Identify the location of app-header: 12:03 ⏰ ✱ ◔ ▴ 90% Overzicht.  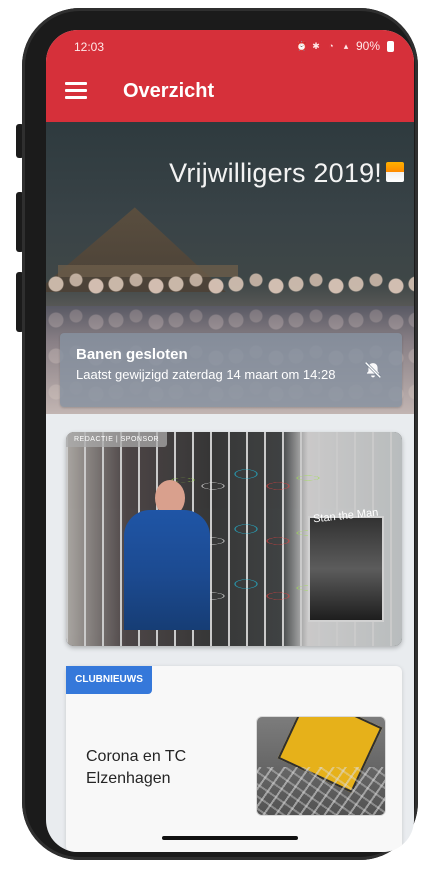
(230, 76).